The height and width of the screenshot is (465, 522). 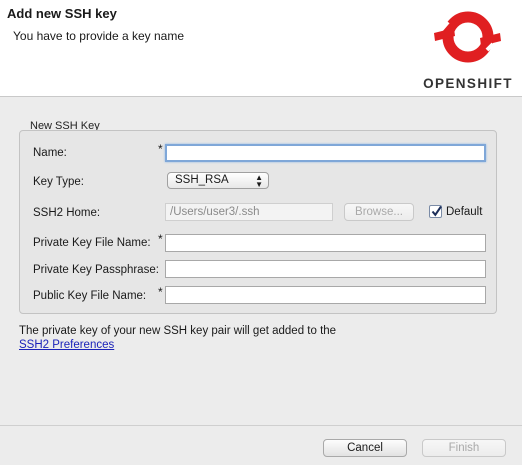 What do you see at coordinates (160, 292) in the screenshot?
I see `public-key-required-marker: *` at bounding box center [160, 292].